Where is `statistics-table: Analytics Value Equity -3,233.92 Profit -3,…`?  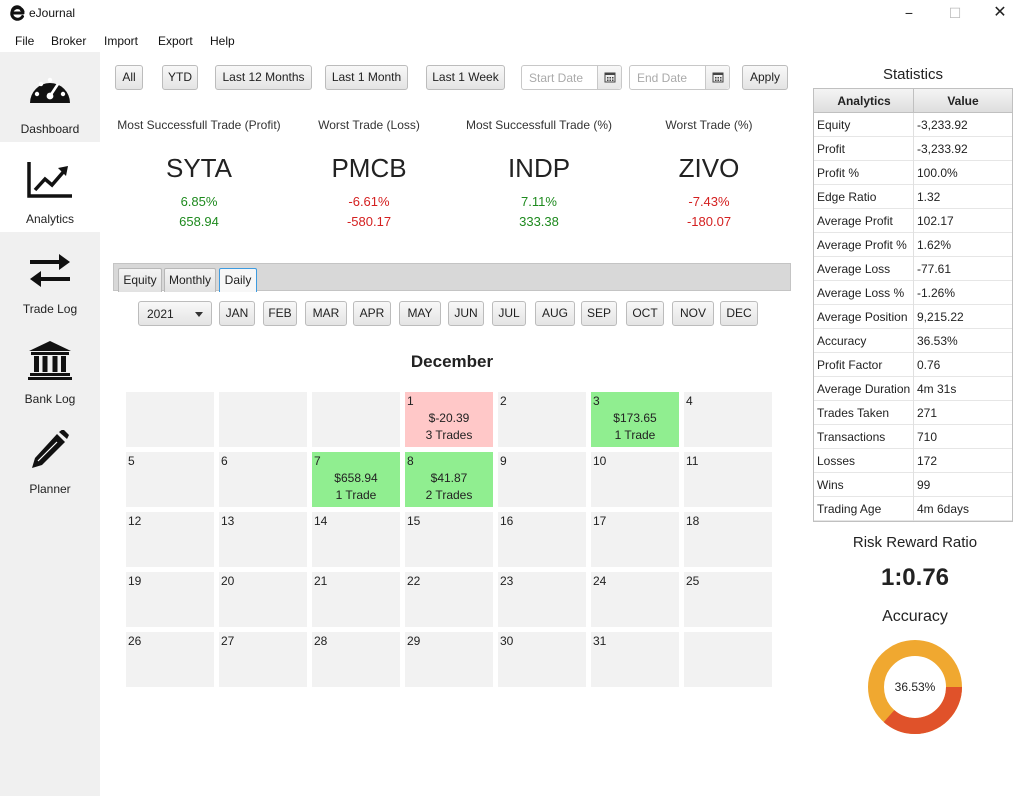 statistics-table: Analytics Value Equity -3,233.92 Profit -3,… is located at coordinates (913, 305).